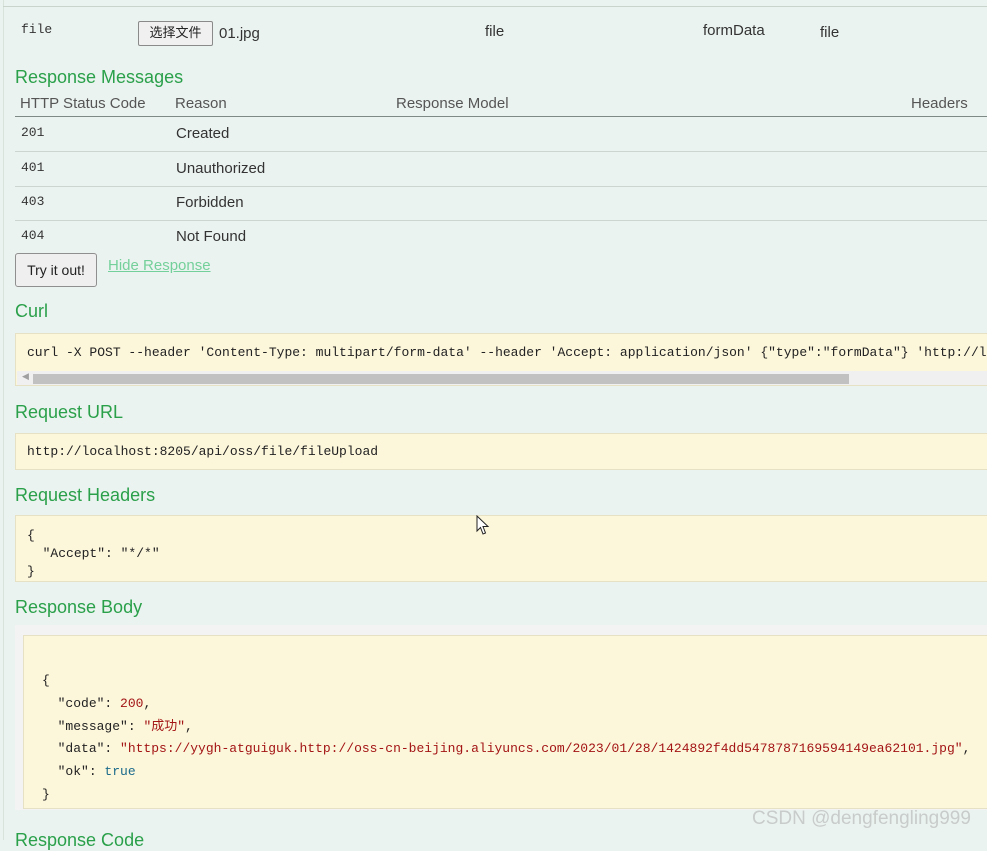 The width and height of the screenshot is (987, 851). Describe the element at coordinates (32, 311) in the screenshot. I see `curl-title: Curl` at that location.